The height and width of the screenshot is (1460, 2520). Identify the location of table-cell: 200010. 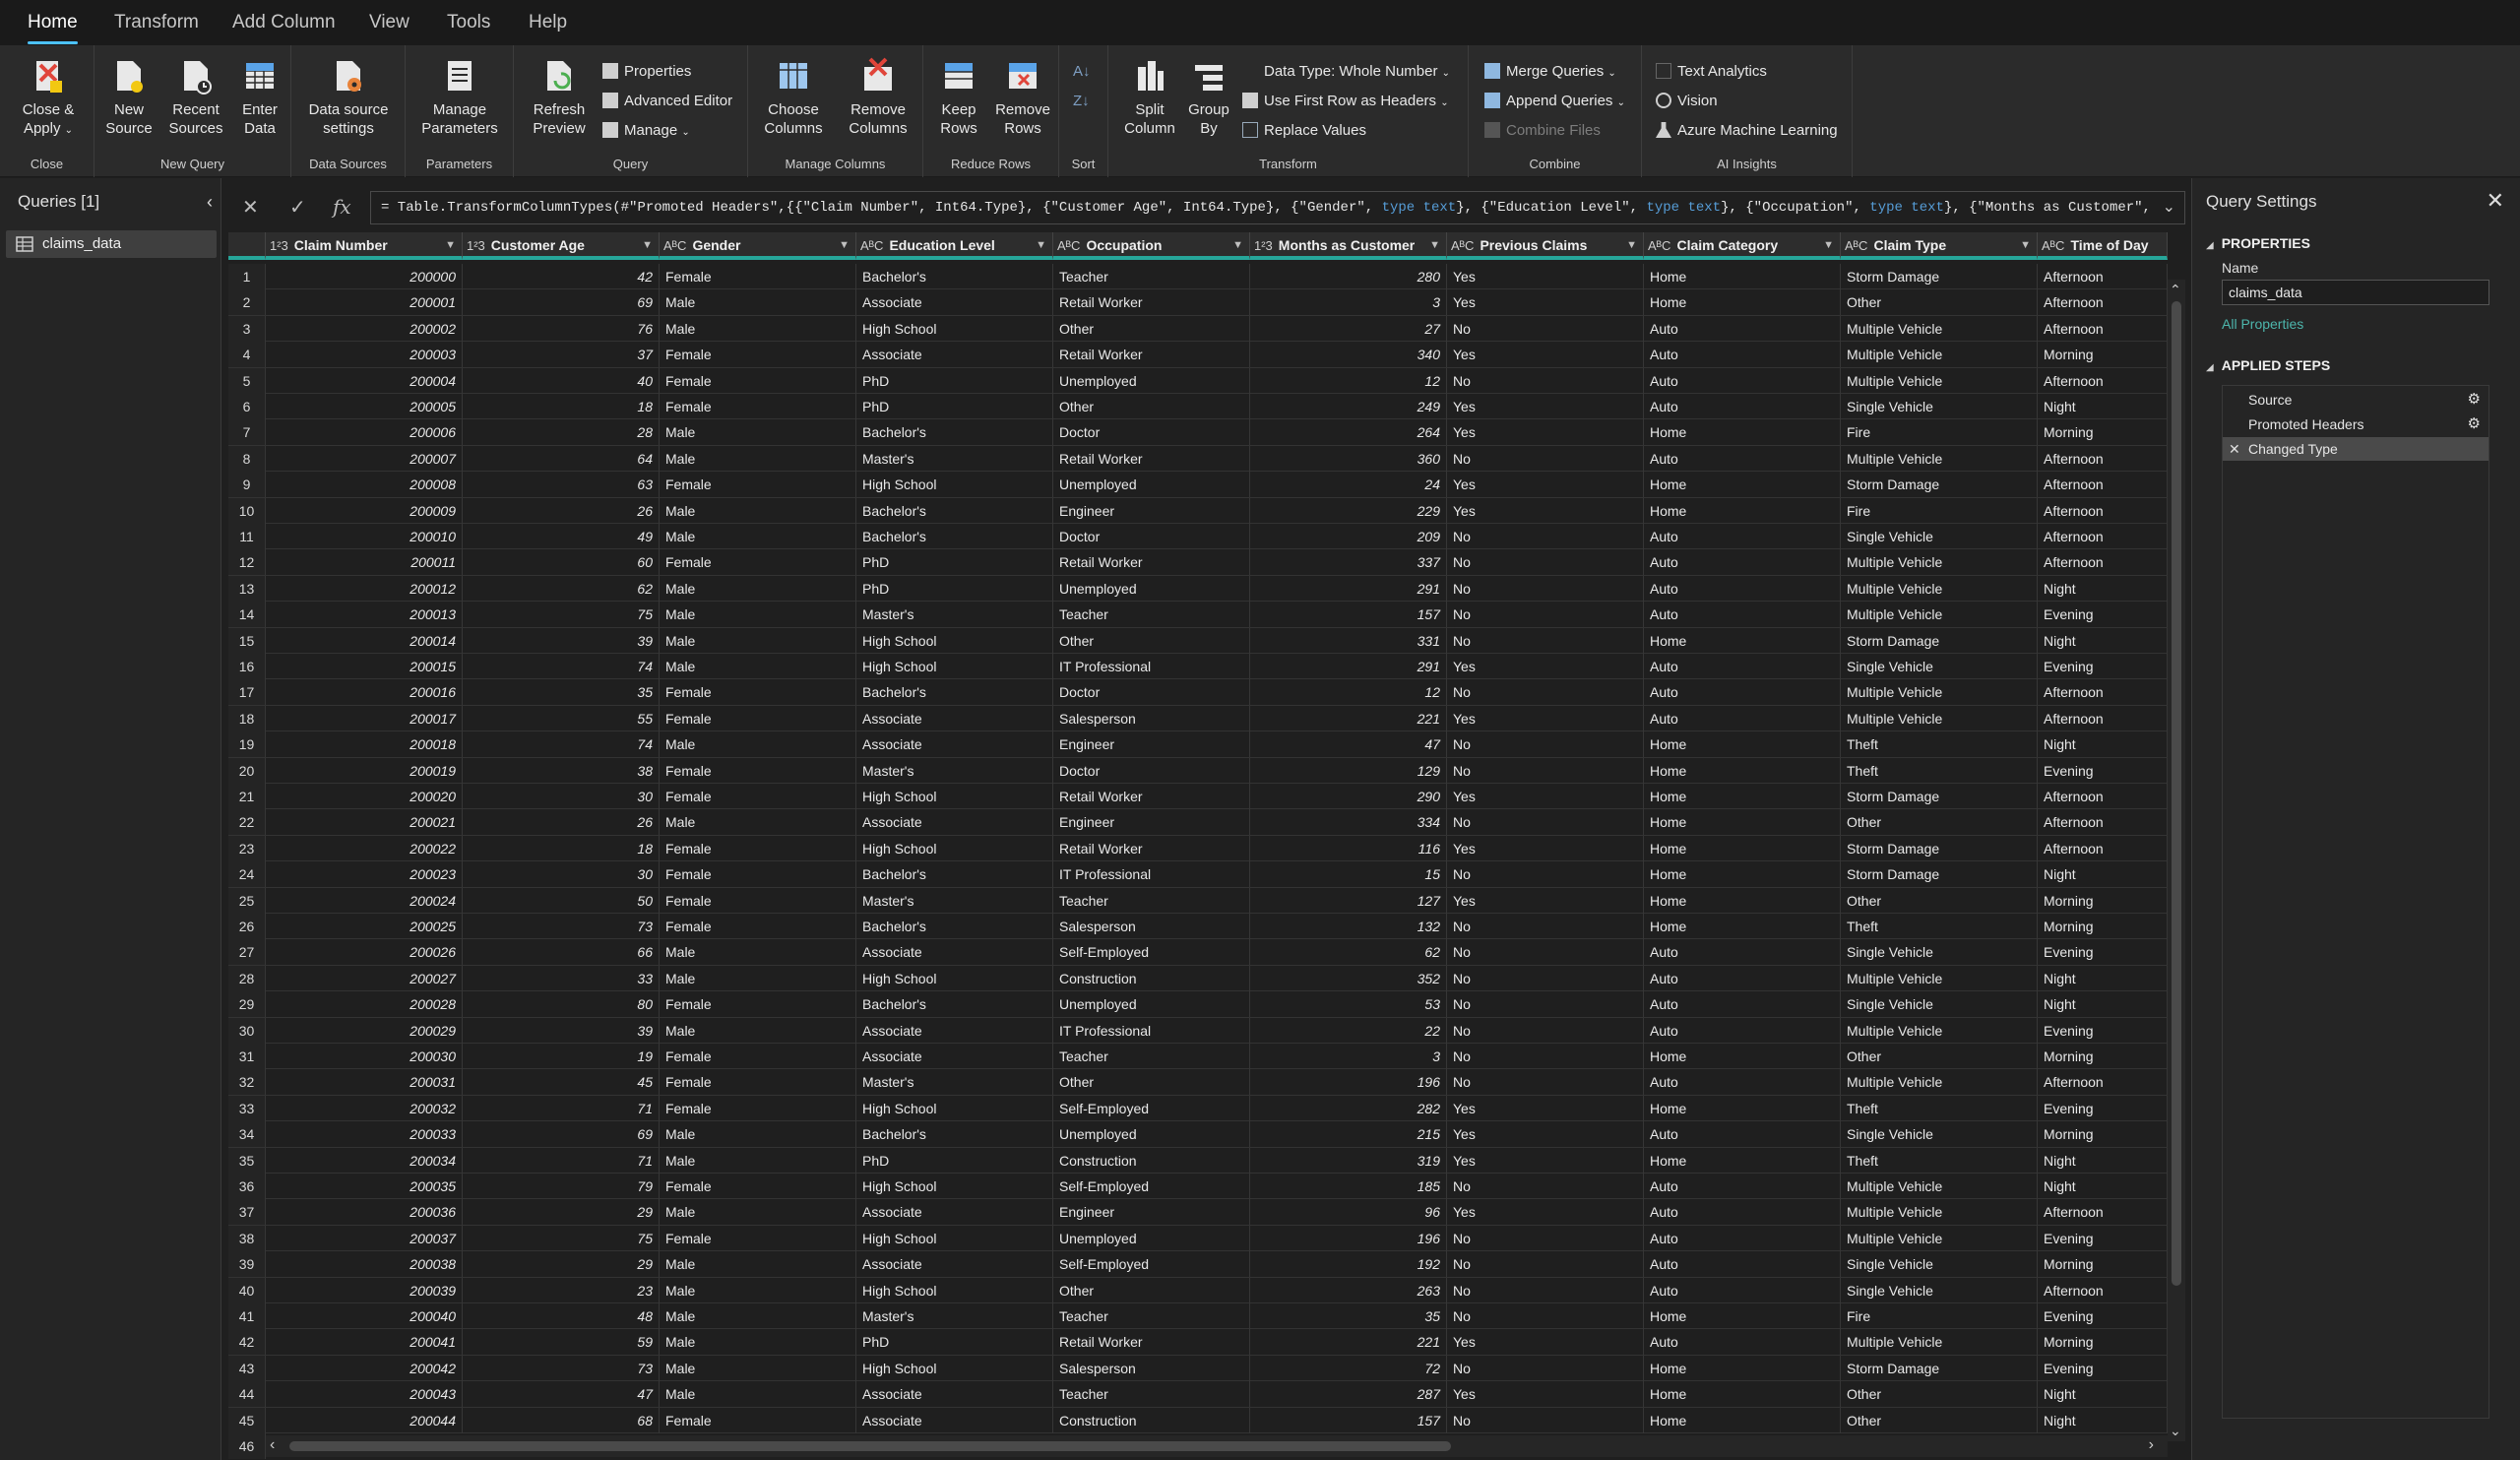
(364, 536).